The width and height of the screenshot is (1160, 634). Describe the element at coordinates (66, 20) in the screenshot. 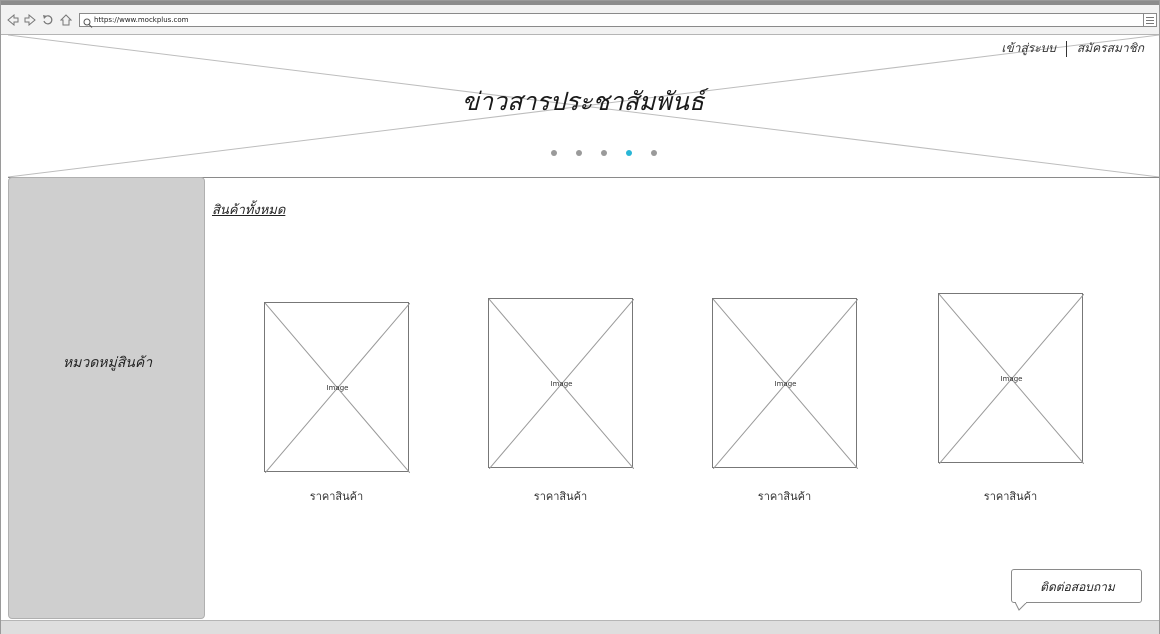

I see `home-icon` at that location.